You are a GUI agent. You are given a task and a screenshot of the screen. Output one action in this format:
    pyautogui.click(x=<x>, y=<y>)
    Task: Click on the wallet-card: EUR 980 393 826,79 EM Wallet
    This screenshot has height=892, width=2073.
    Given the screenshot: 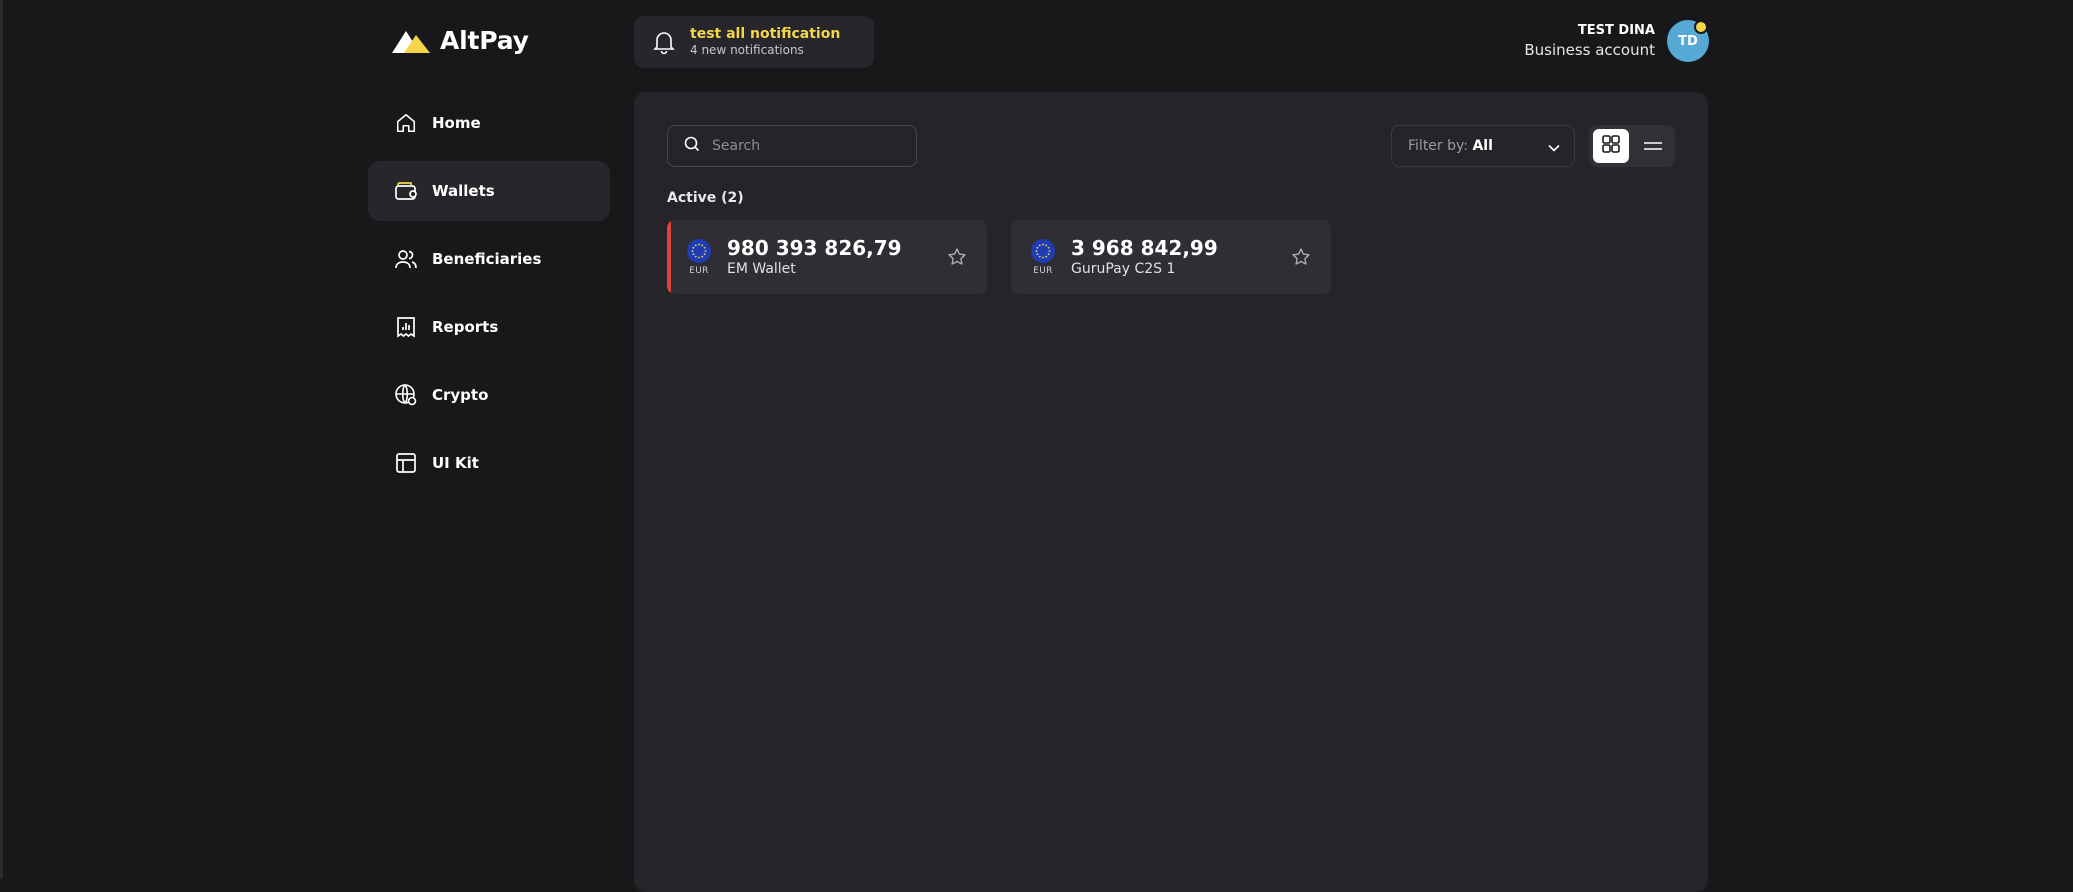 What is the action you would take?
    pyautogui.click(x=827, y=257)
    